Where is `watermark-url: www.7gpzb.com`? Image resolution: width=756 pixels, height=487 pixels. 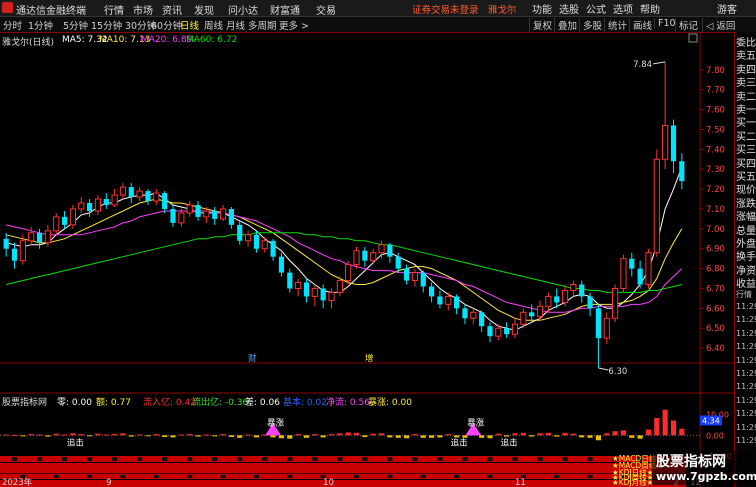 watermark-url: www.7gpzb.com is located at coordinates (706, 476).